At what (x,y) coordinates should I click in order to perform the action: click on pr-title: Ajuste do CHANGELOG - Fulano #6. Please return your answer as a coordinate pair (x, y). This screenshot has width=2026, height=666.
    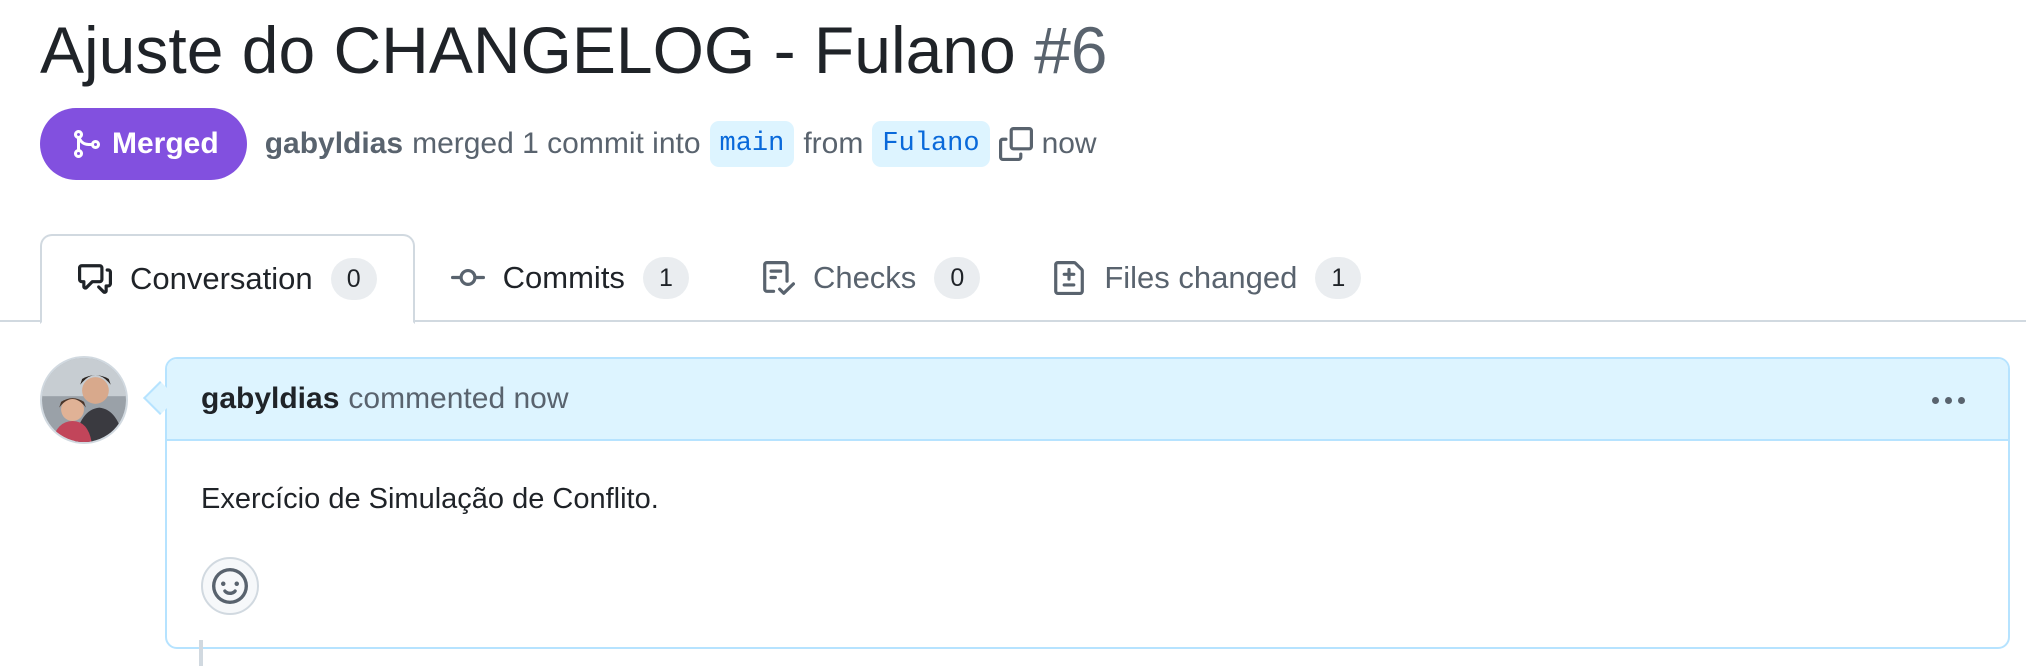
    Looking at the image, I should click on (574, 50).